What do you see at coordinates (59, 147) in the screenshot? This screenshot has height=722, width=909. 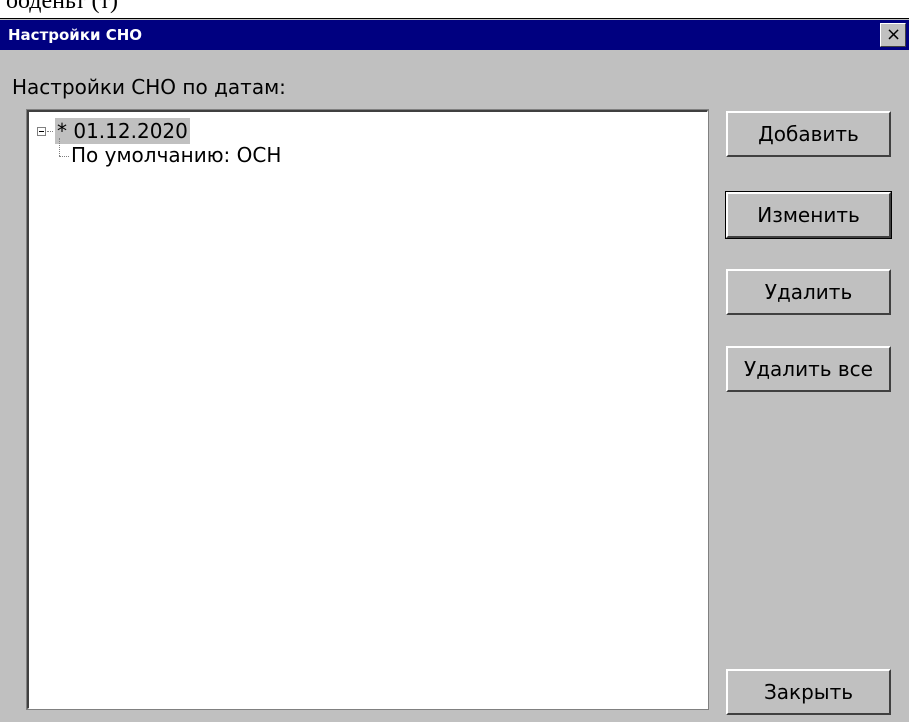 I see `tree-connector-vertical` at bounding box center [59, 147].